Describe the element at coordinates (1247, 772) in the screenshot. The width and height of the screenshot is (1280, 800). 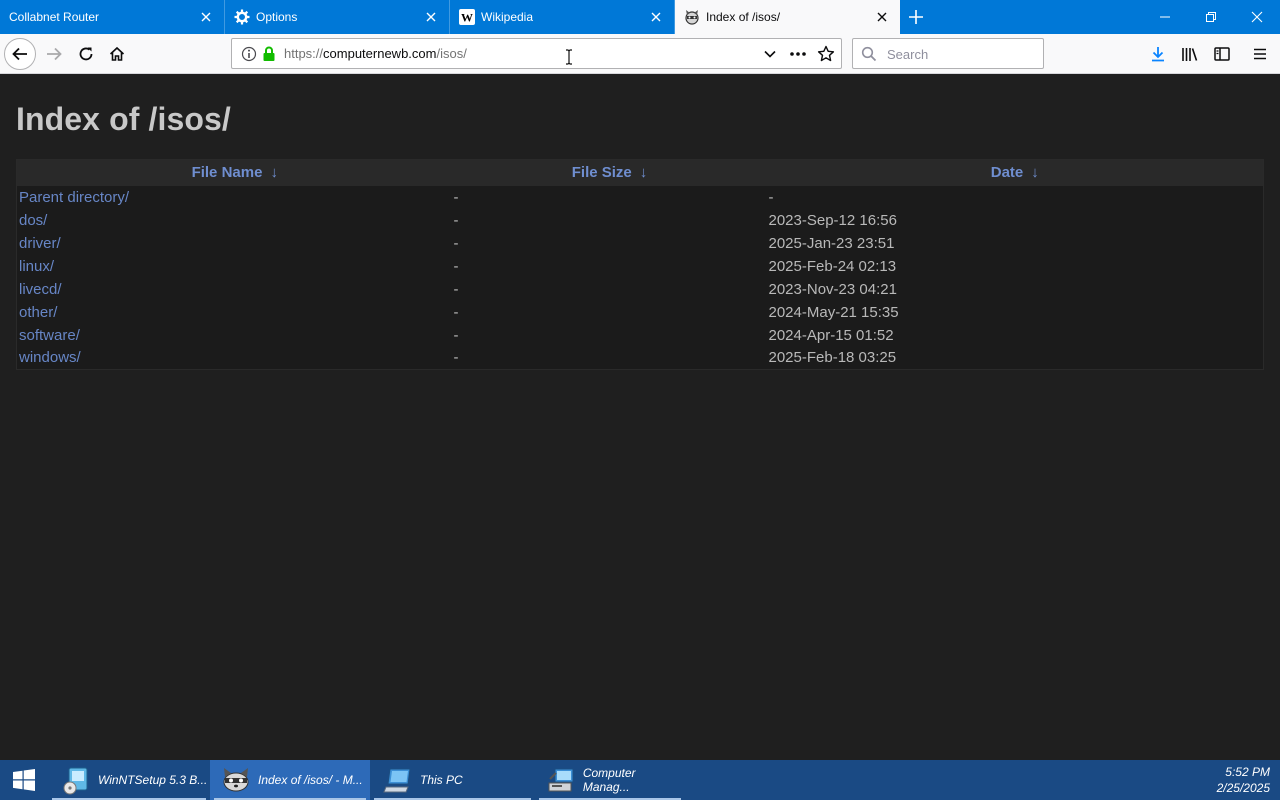
I see `clock-time: 5:52 PM` at that location.